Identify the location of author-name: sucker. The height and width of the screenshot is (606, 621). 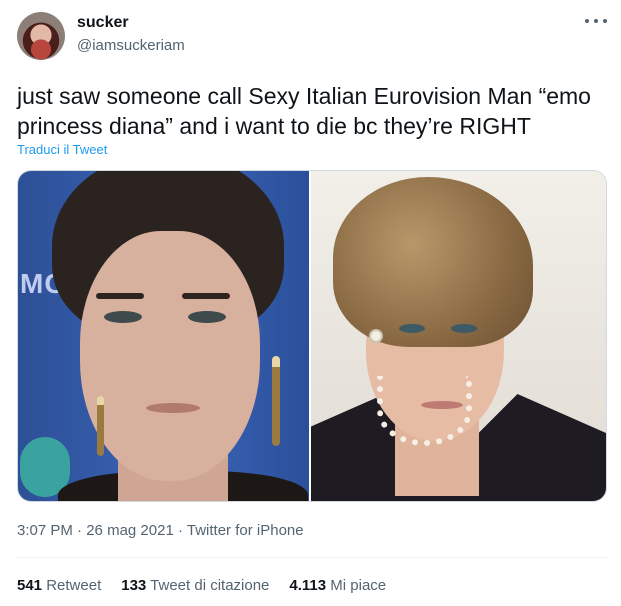
(103, 23).